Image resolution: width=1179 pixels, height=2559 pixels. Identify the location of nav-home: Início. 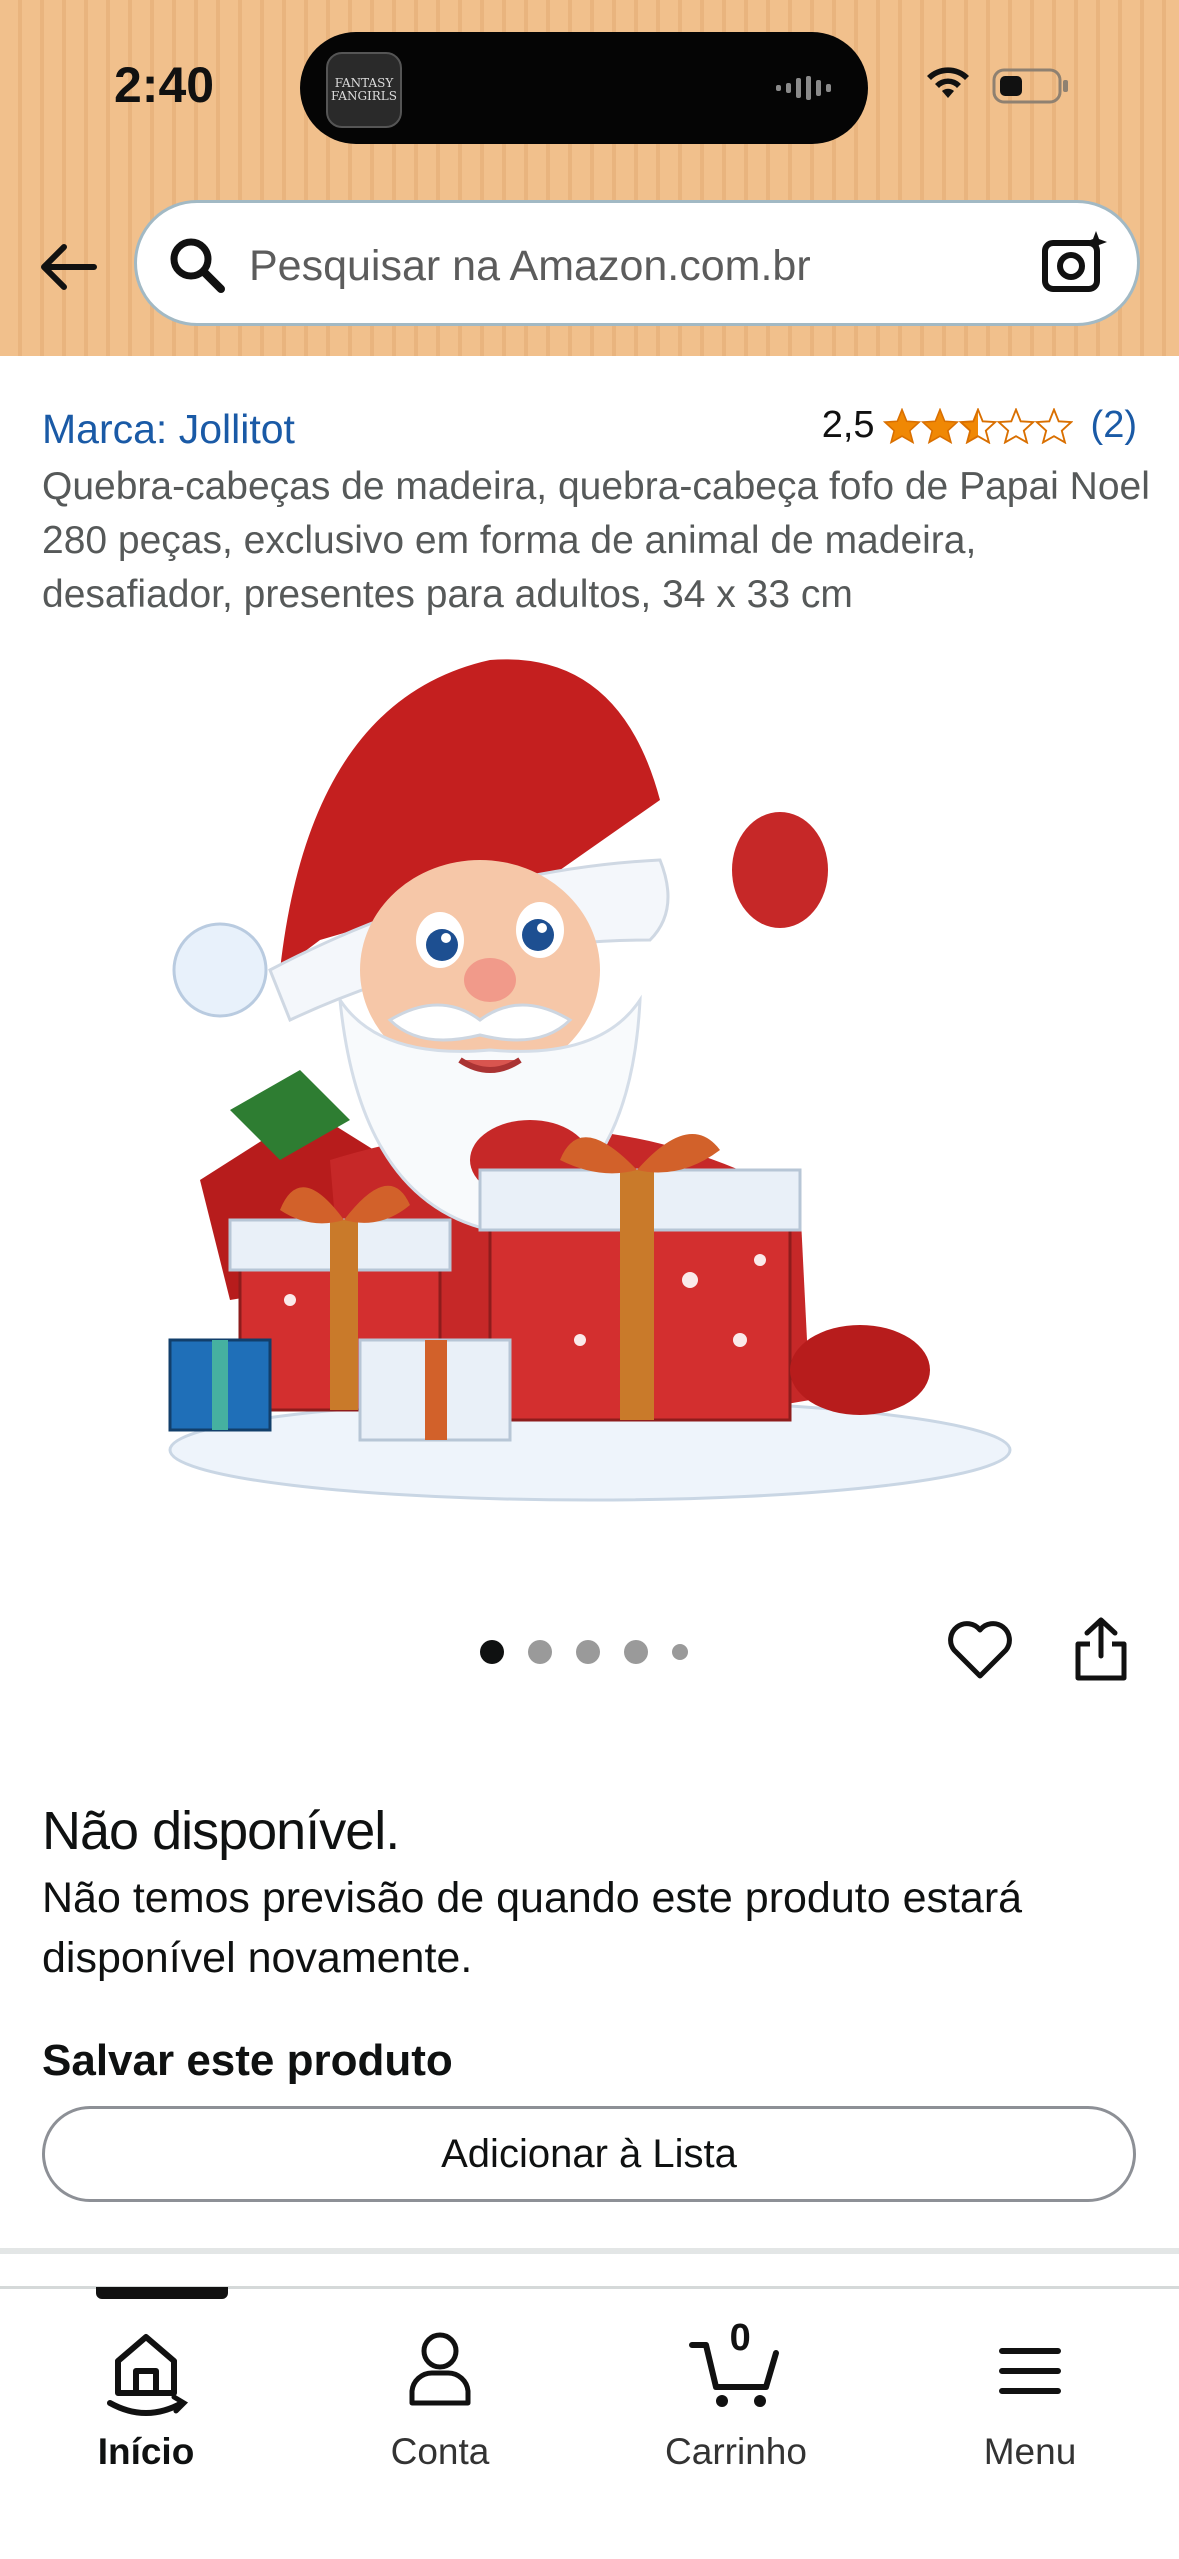
(146, 2388).